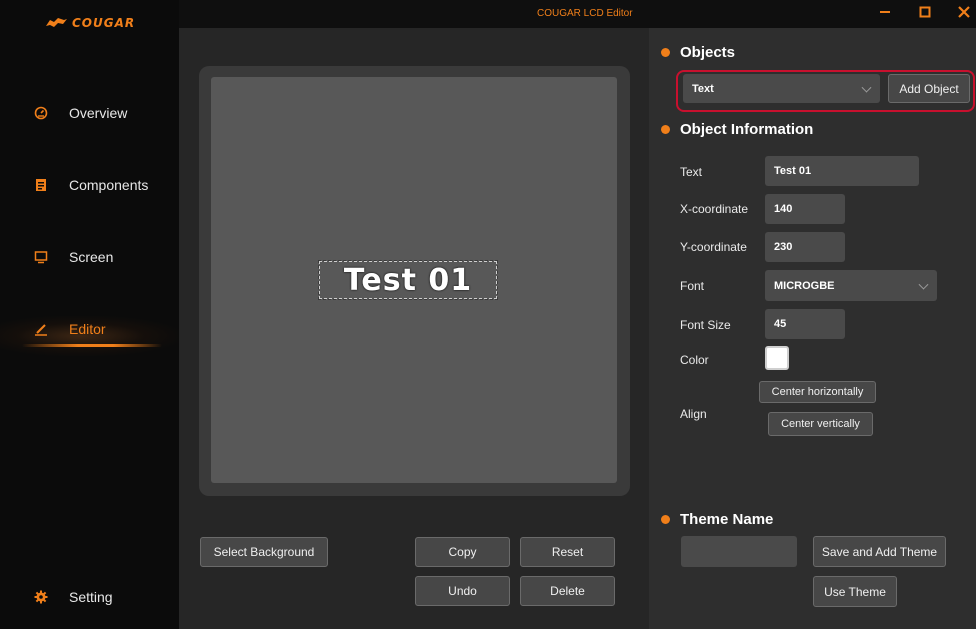 This screenshot has width=976, height=629. I want to click on active-indicator, so click(92, 345).